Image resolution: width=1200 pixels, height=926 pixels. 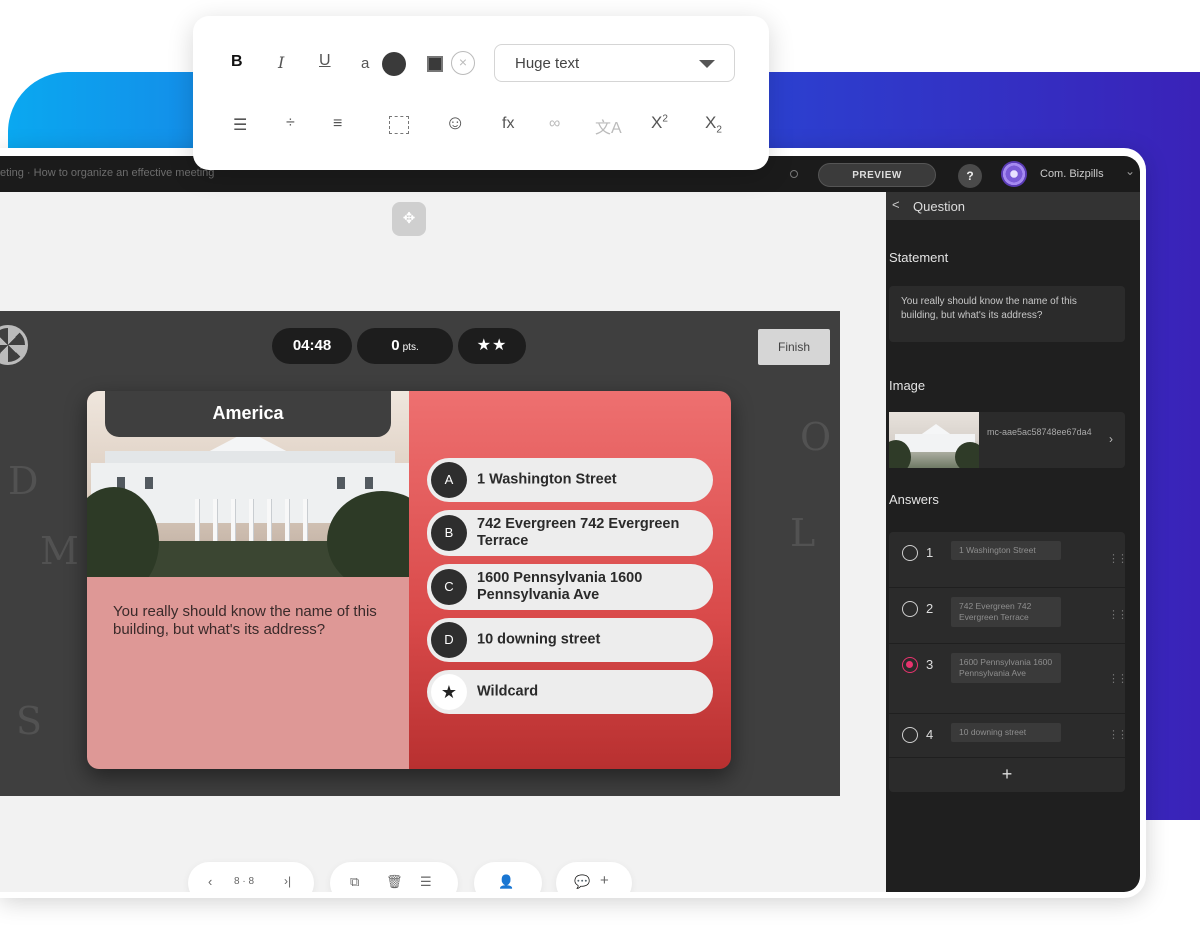 What do you see at coordinates (435, 64) in the screenshot?
I see `highlight-icon` at bounding box center [435, 64].